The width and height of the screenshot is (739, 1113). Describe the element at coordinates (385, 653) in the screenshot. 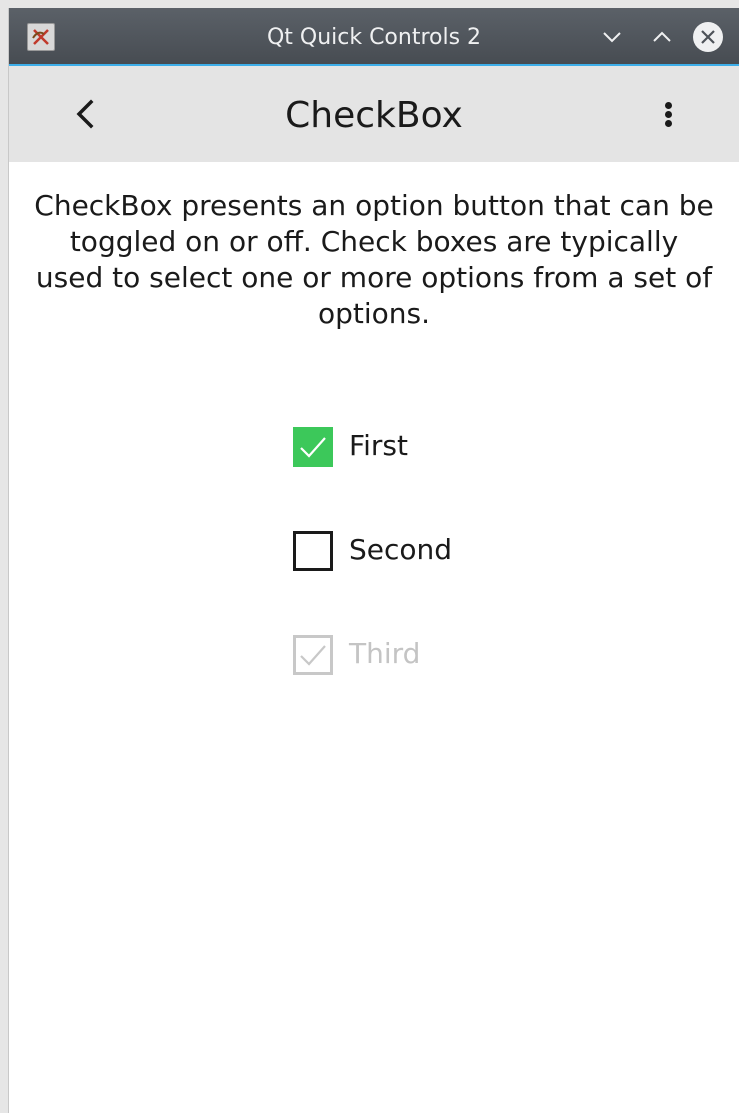

I see `checkbox-label: Third` at that location.